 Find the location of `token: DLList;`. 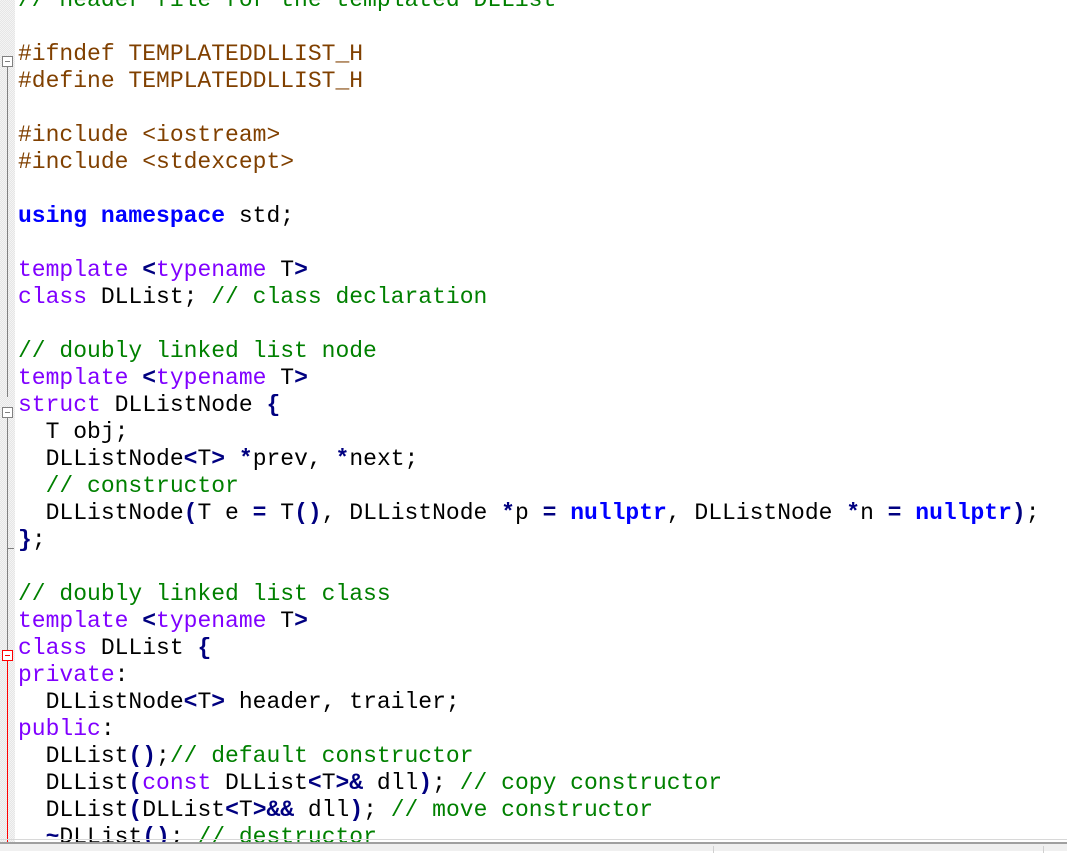

token: DLList; is located at coordinates (149, 297).